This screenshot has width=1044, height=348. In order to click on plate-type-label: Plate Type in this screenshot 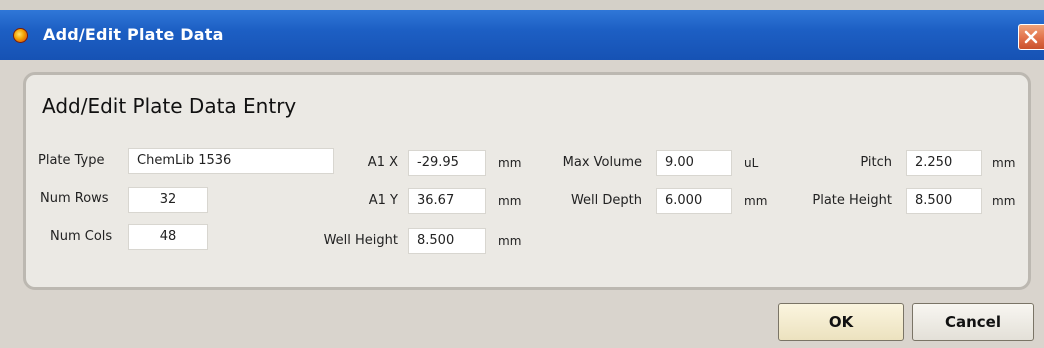, I will do `click(71, 160)`.